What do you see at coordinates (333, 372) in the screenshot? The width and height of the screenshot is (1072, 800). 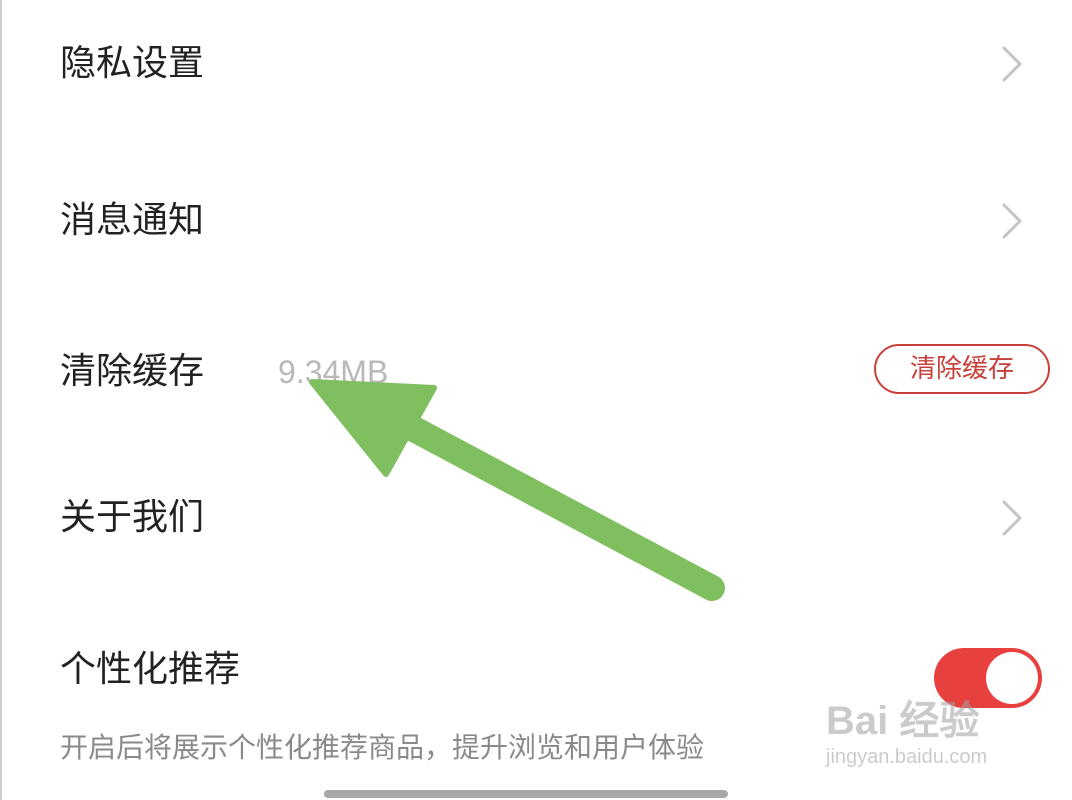 I see `cache-size-value: 9.34MB` at bounding box center [333, 372].